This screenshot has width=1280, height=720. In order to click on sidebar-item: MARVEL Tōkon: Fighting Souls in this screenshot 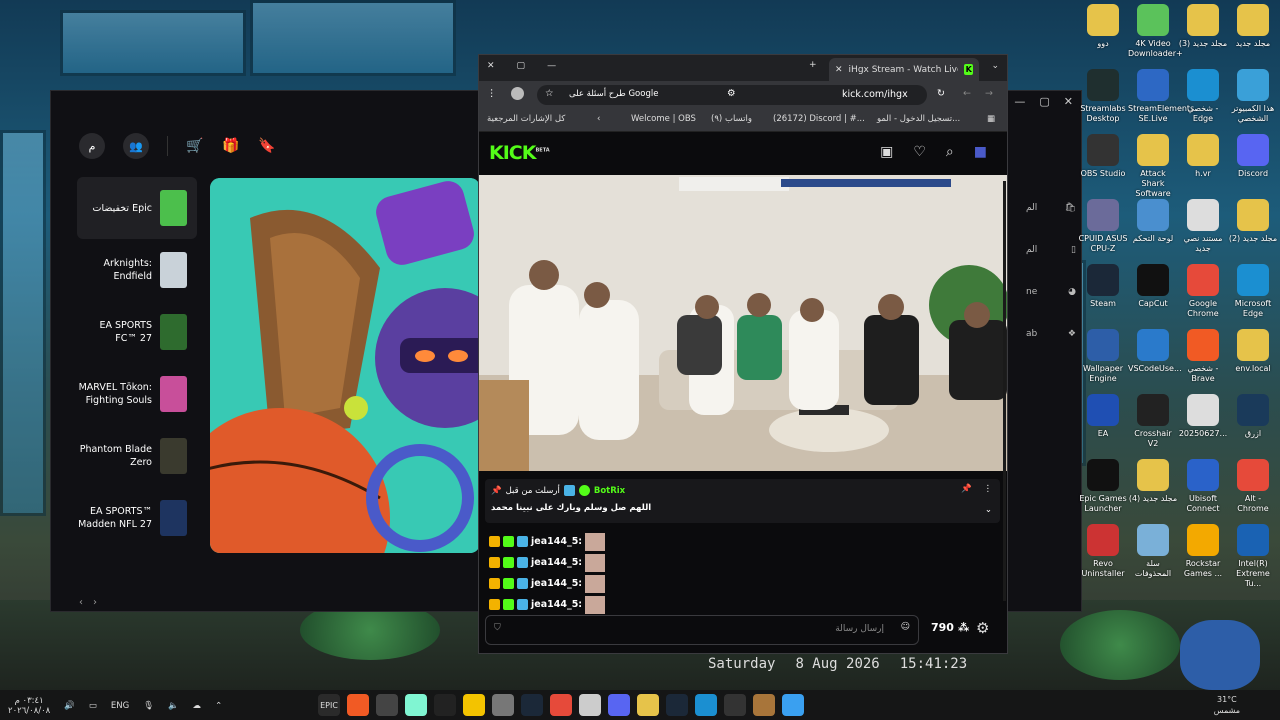, I will do `click(137, 394)`.